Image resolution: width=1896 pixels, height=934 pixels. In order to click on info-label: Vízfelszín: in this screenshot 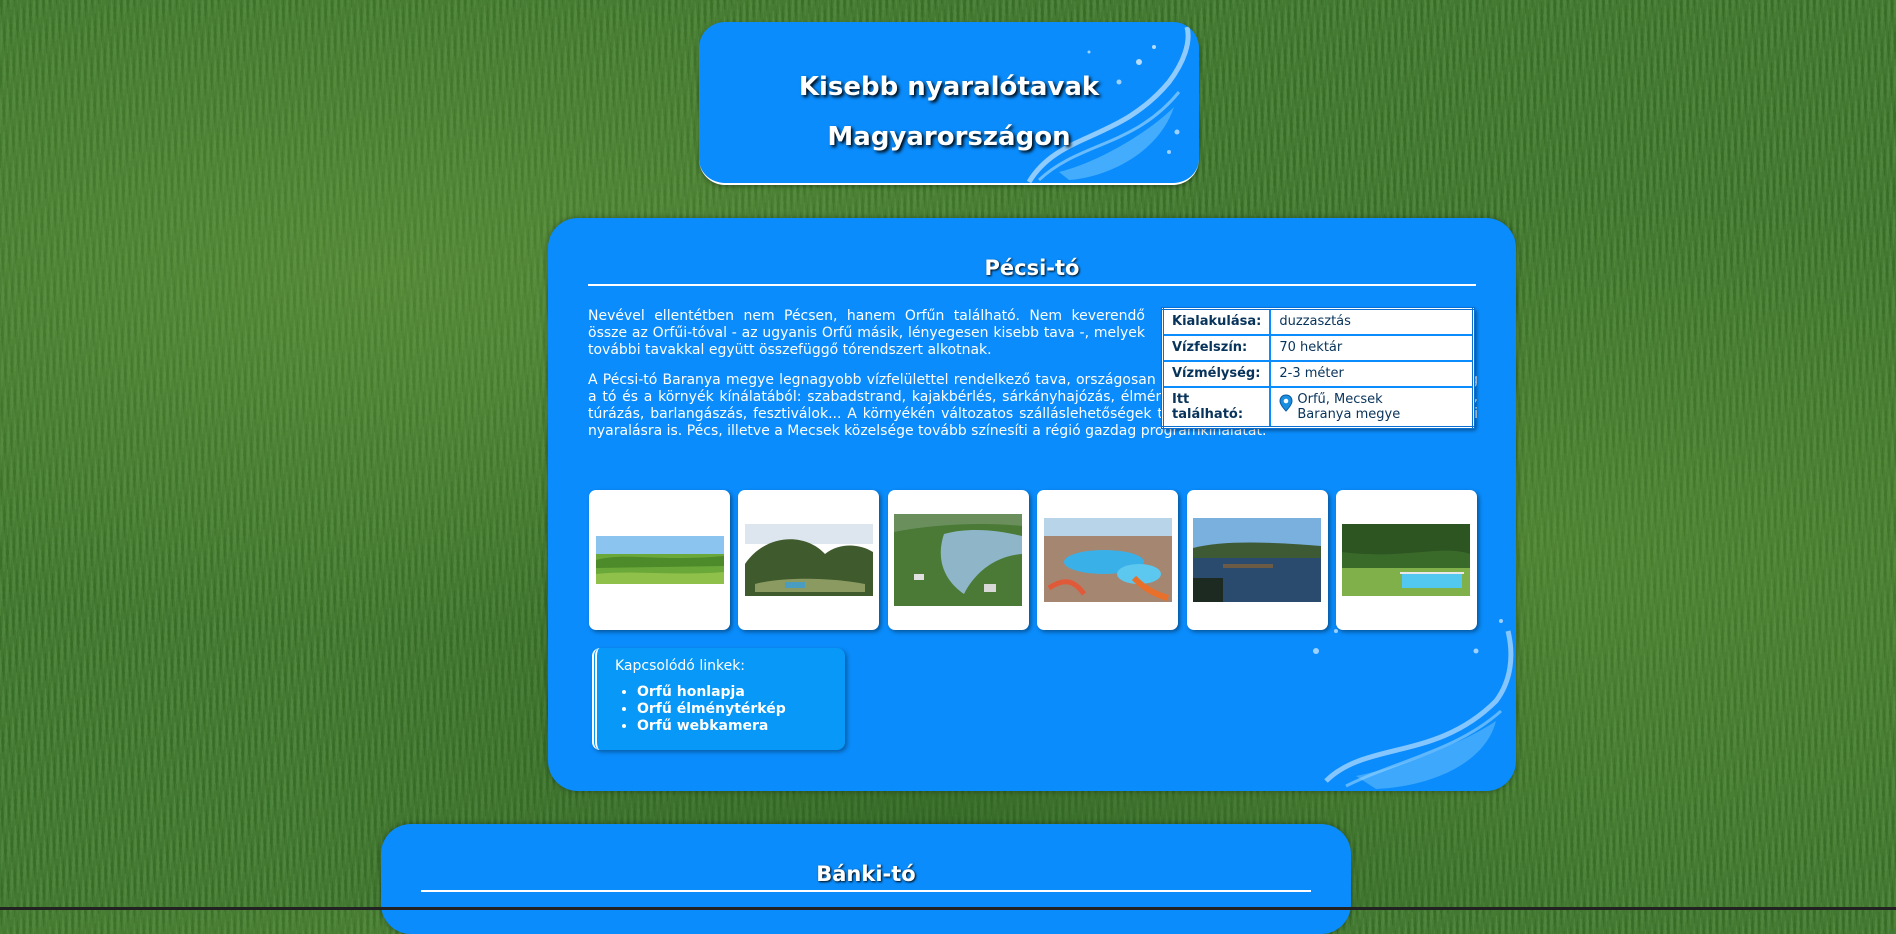, I will do `click(1216, 348)`.